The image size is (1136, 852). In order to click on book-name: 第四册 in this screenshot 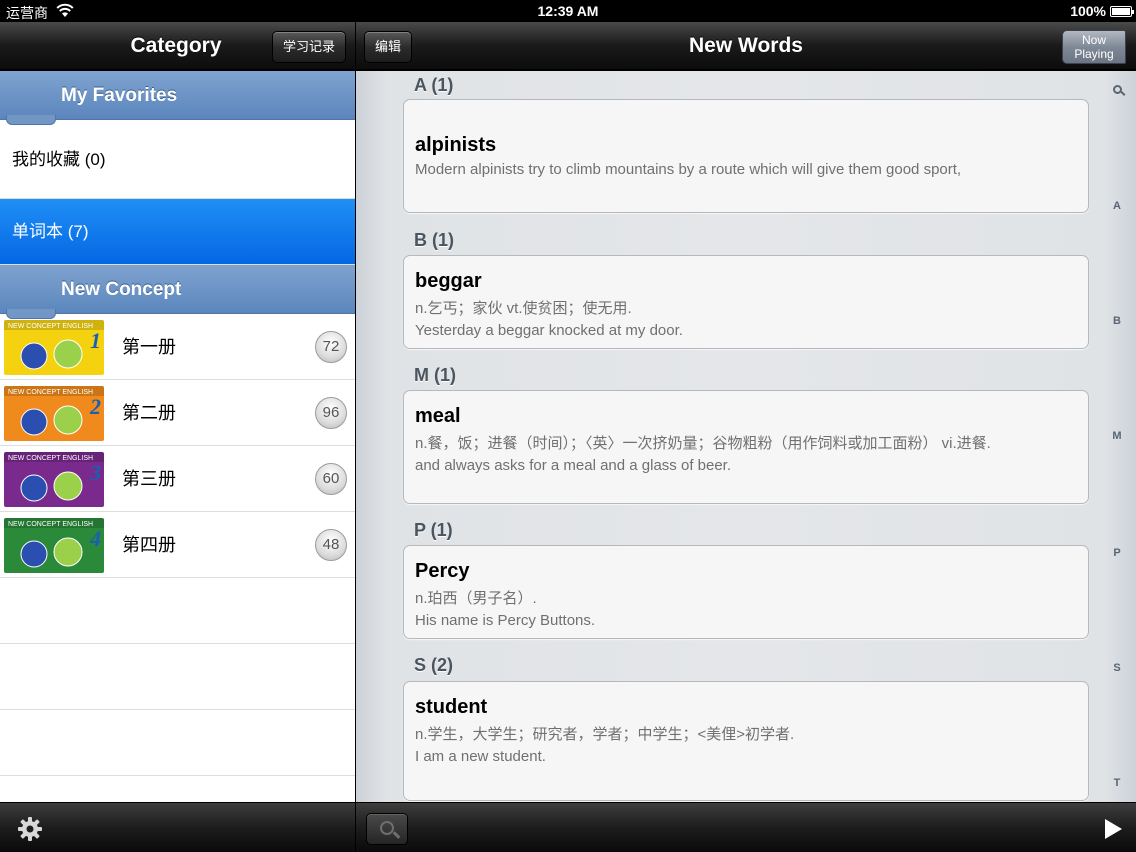, I will do `click(149, 545)`.